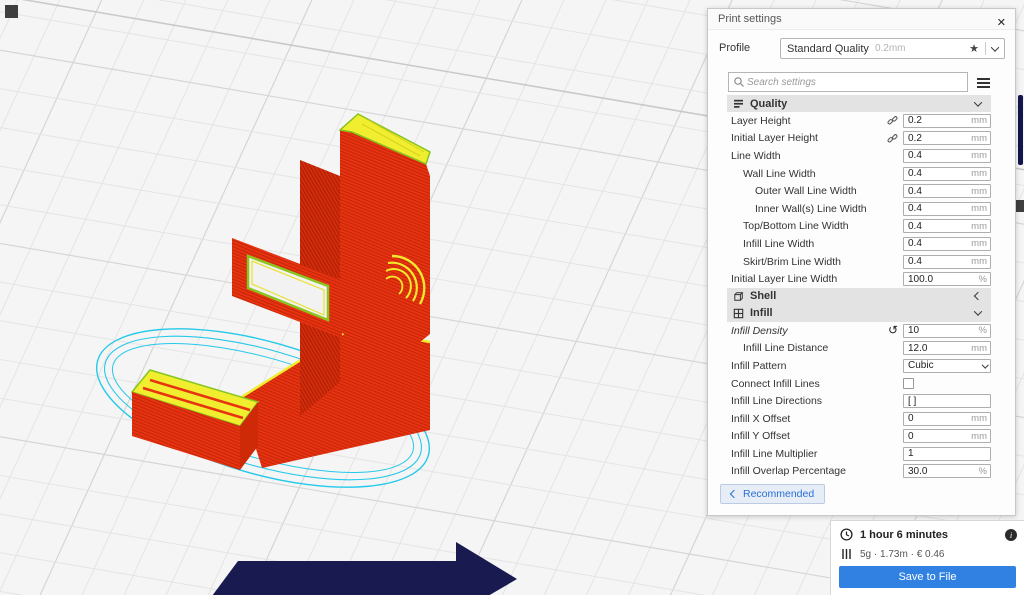 The image size is (1024, 595). What do you see at coordinates (859, 139) in the screenshot?
I see `setting-row-initial-layer-height: Initial Layer Height mm` at bounding box center [859, 139].